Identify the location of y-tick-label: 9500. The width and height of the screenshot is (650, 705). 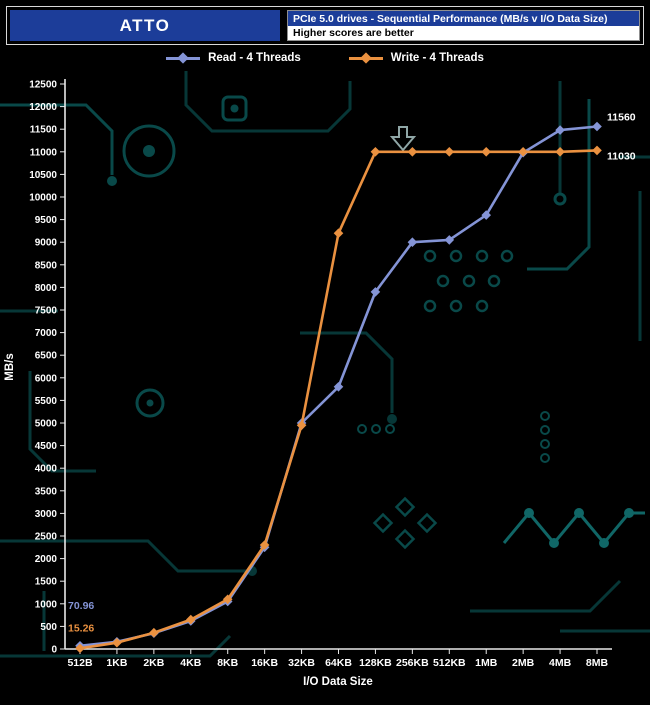
(46, 220).